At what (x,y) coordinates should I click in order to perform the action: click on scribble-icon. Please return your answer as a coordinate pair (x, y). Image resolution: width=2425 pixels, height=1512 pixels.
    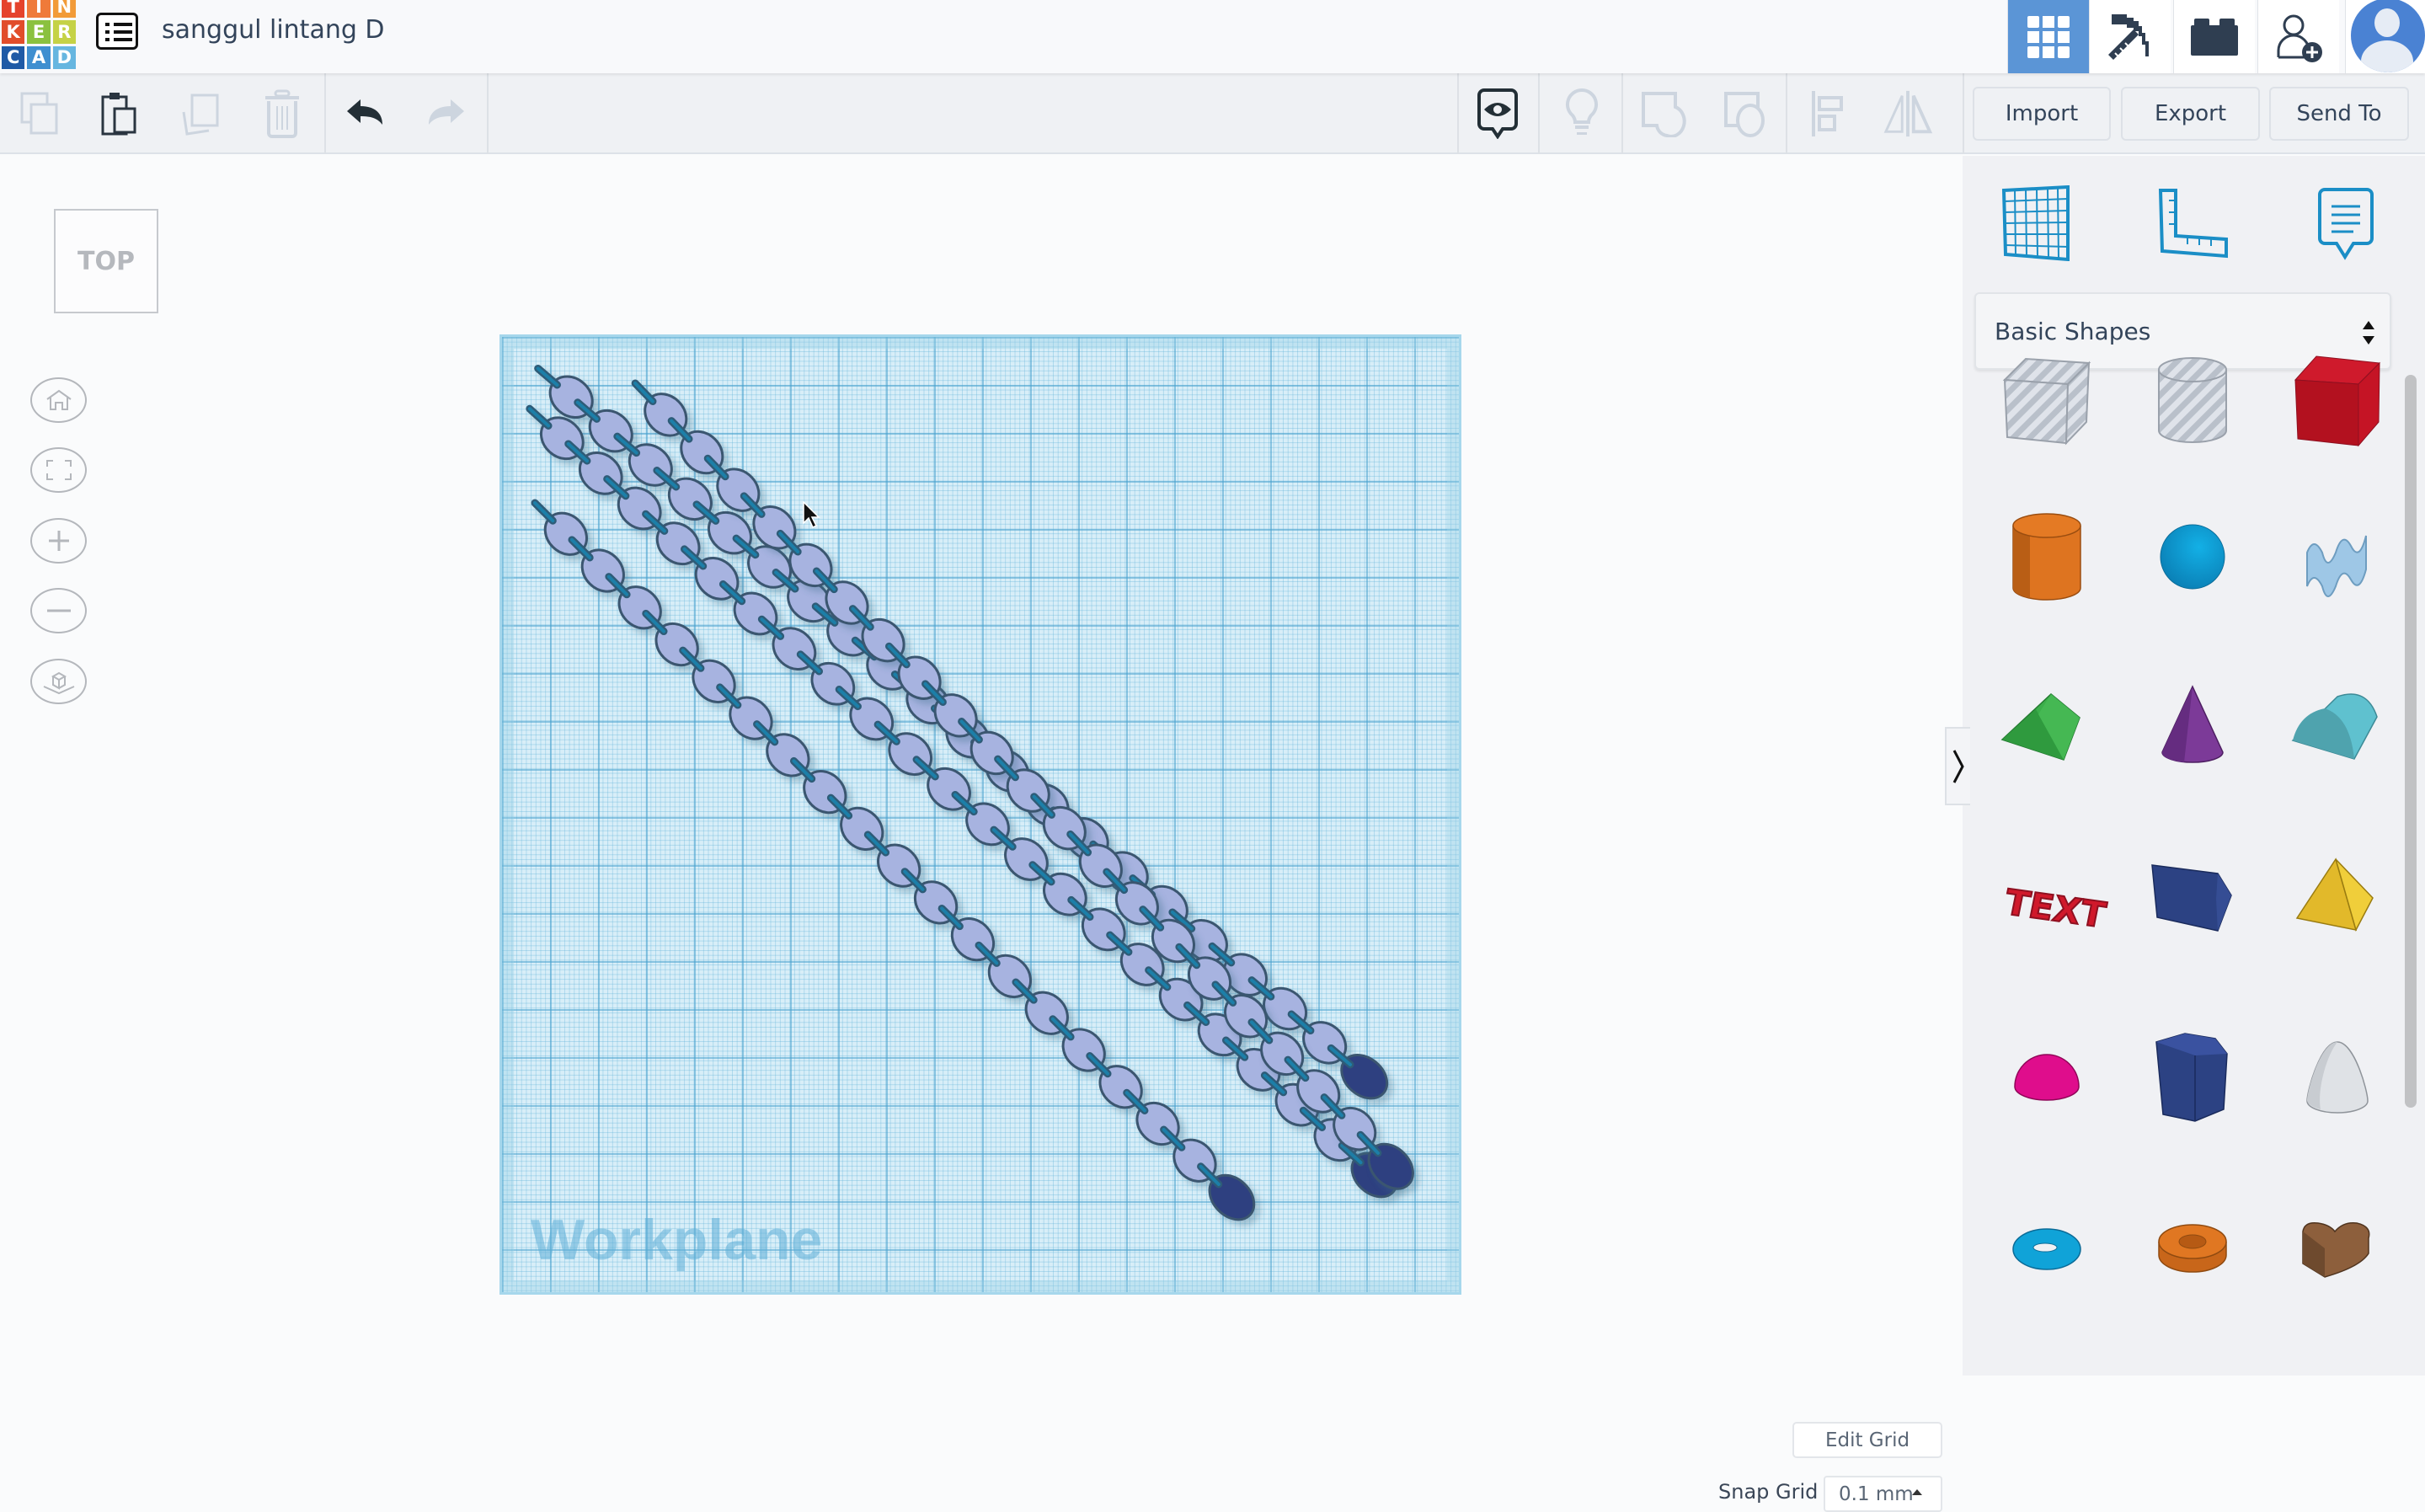
    Looking at the image, I should click on (2336, 566).